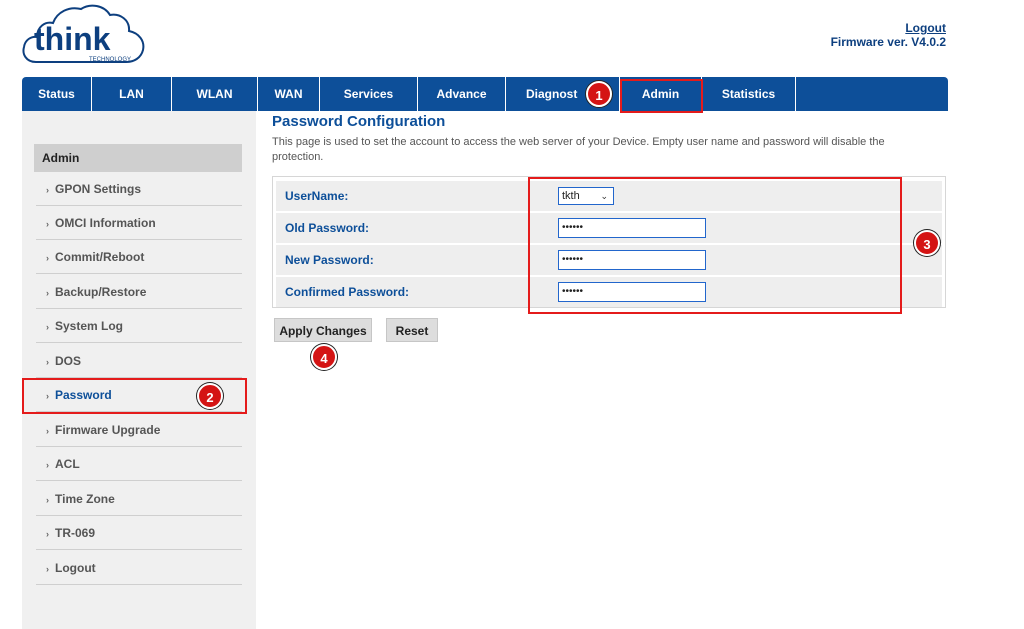 The height and width of the screenshot is (629, 1024). Describe the element at coordinates (925, 28) in the screenshot. I see `logout-link: Logout` at that location.